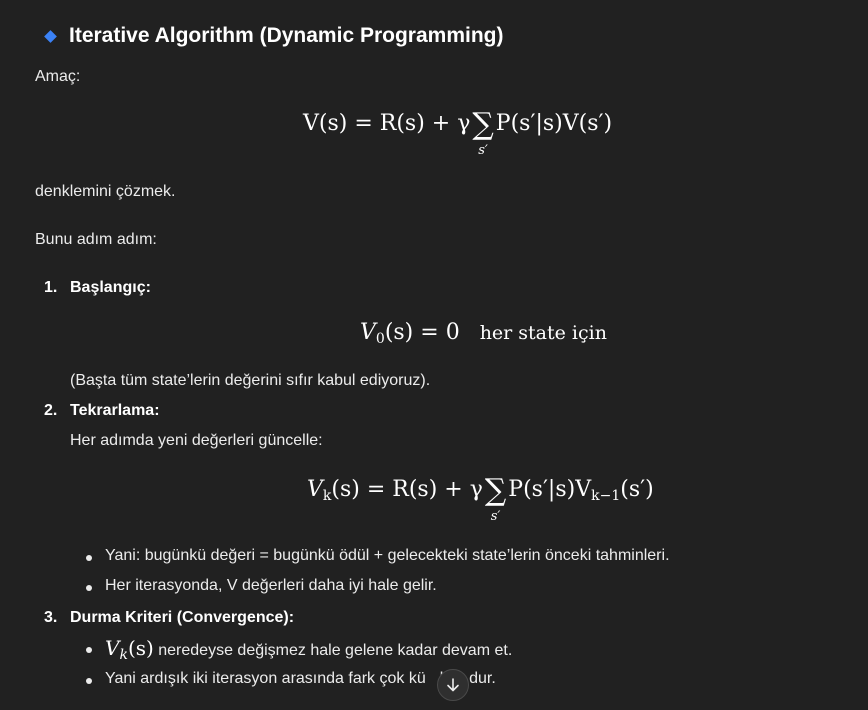  I want to click on init-sub: 0, so click(380, 339).